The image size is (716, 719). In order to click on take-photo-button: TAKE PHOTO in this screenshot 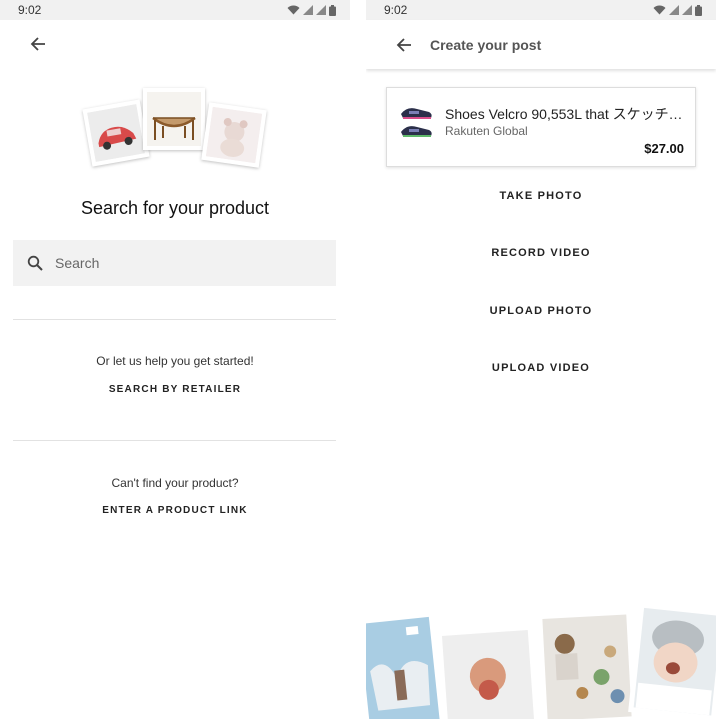, I will do `click(541, 196)`.